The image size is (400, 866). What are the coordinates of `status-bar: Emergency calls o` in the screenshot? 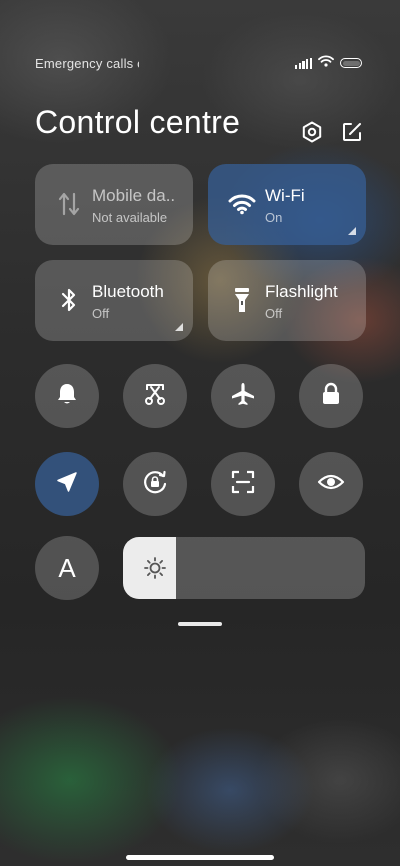 It's located at (198, 63).